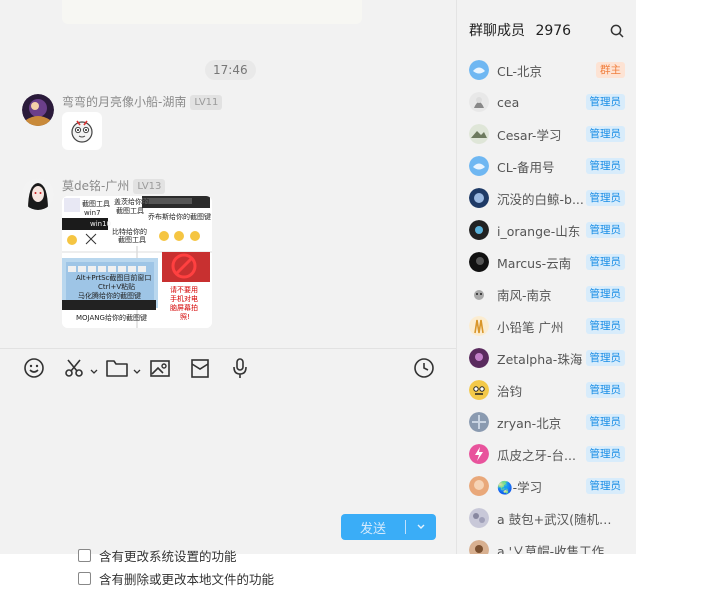  I want to click on member-name: CL-北京, so click(519, 71).